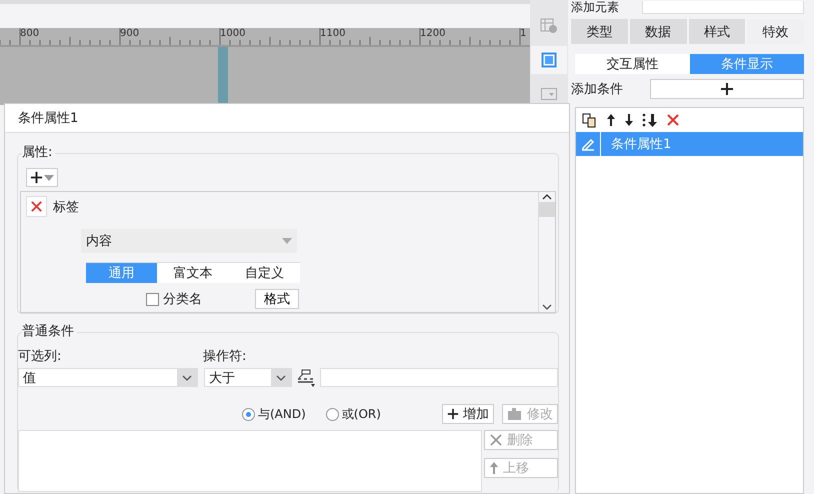 Image resolution: width=814 pixels, height=494 pixels. I want to click on ruler-label: 1200, so click(433, 34).